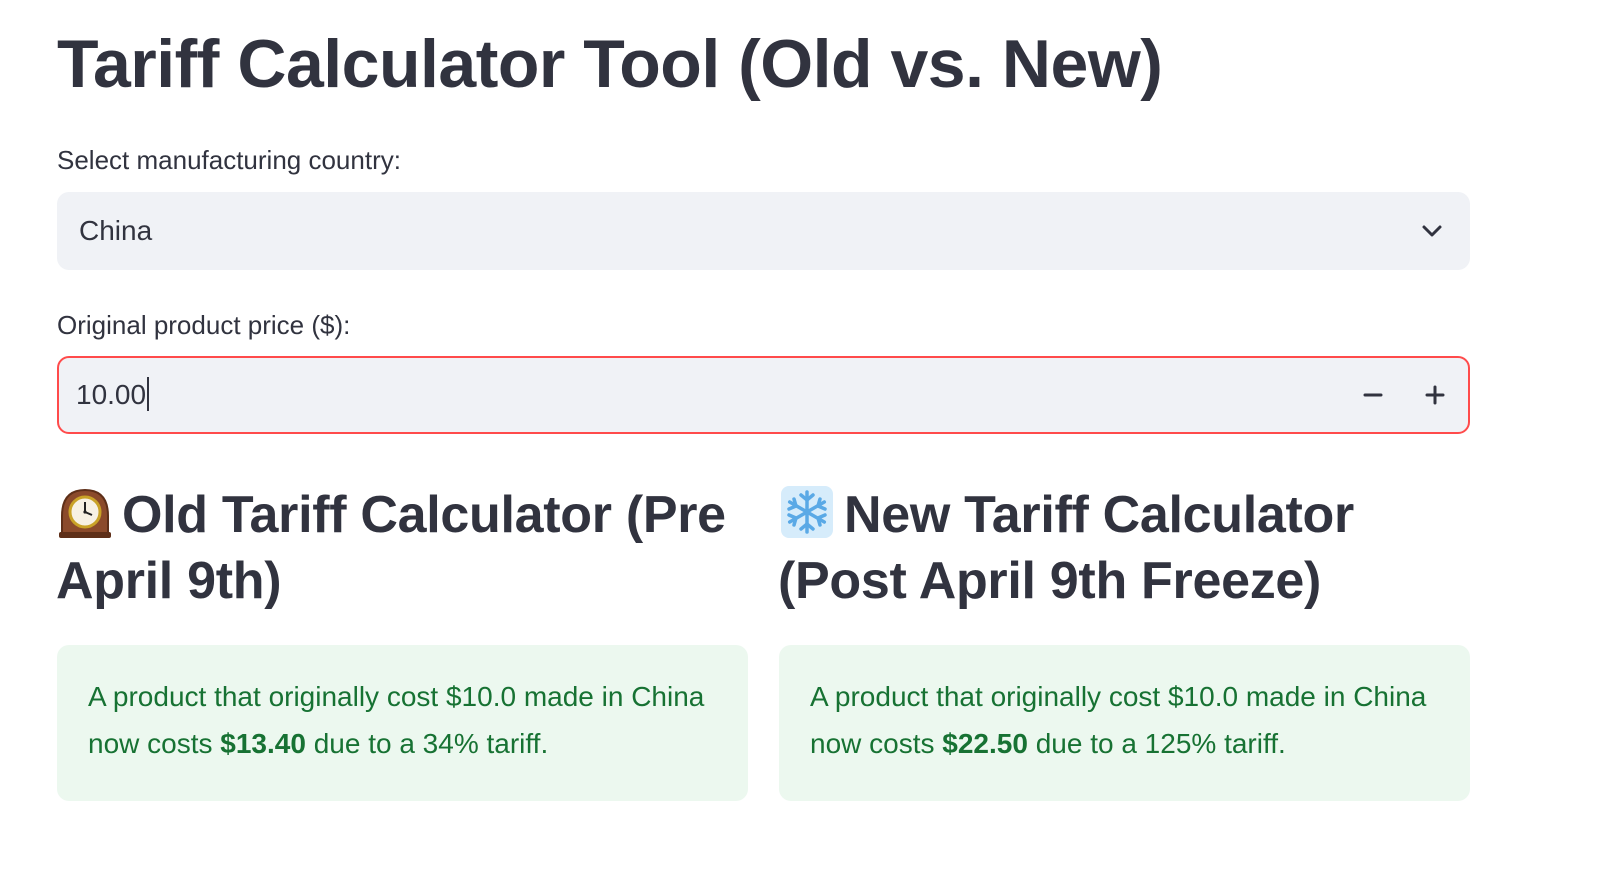  Describe the element at coordinates (148, 394) in the screenshot. I see `text-caret` at that location.